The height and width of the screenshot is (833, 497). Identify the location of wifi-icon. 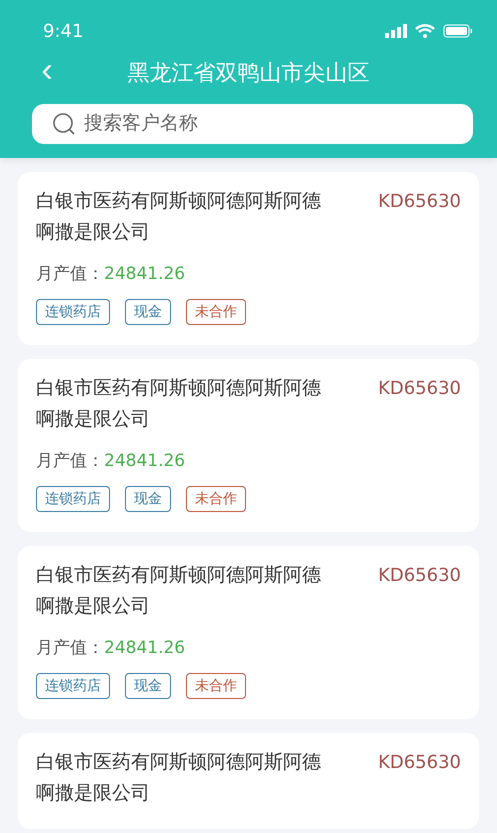
(425, 31).